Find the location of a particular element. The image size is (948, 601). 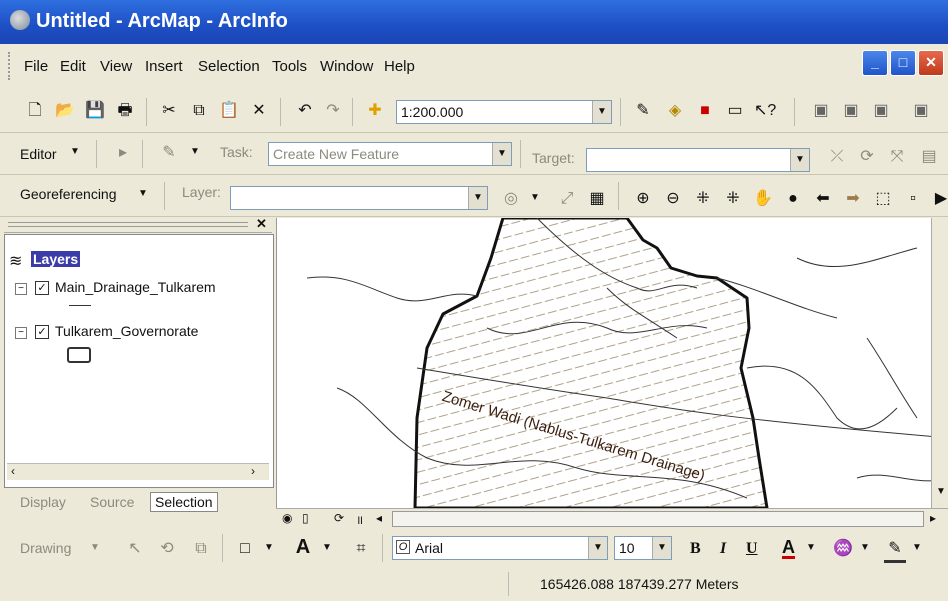

search-tool-icon: ▣ is located at coordinates (851, 111).